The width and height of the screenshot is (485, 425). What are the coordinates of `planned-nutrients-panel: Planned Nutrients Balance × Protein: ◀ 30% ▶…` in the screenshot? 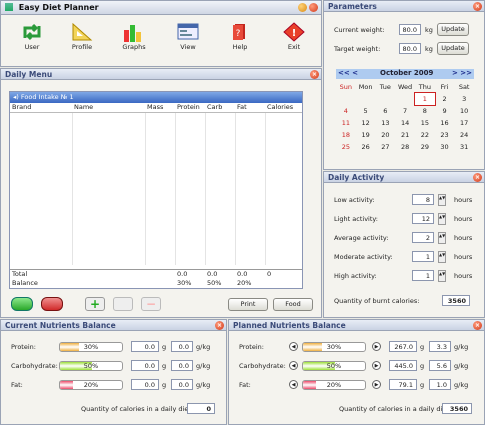 It's located at (356, 372).